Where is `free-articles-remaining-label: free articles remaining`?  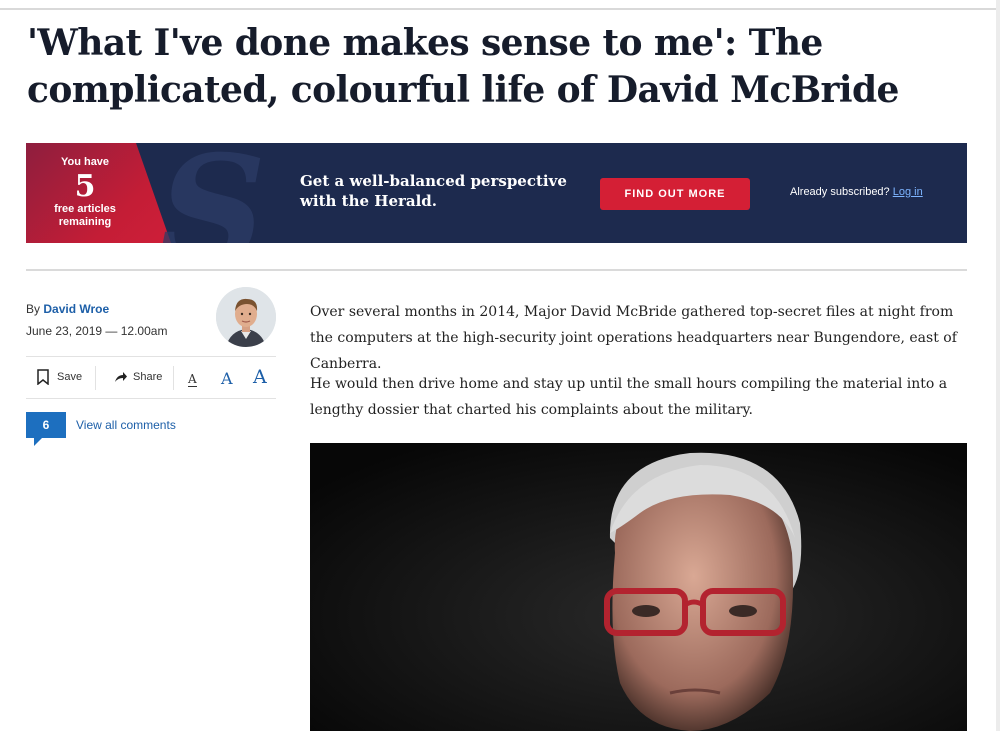 free-articles-remaining-label: free articles remaining is located at coordinates (85, 216).